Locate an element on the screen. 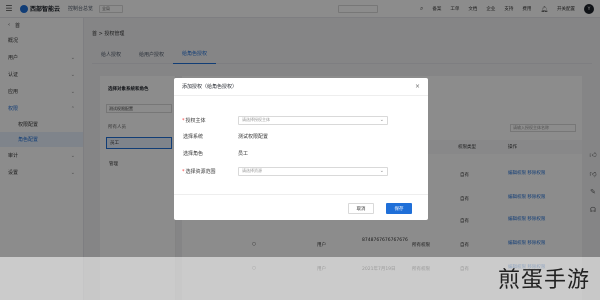  dialog-footer: 取消 保存 is located at coordinates (301, 207).